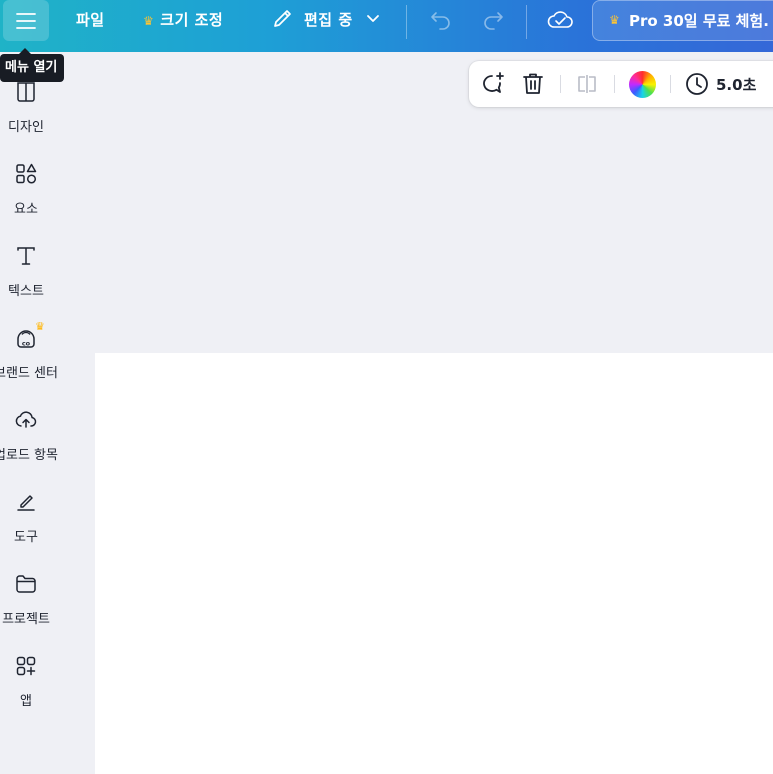  I want to click on apps-icon, so click(26, 666).